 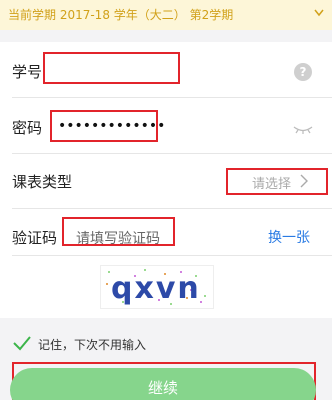 I want to click on captcha-text: qxvn, so click(x=156, y=288).